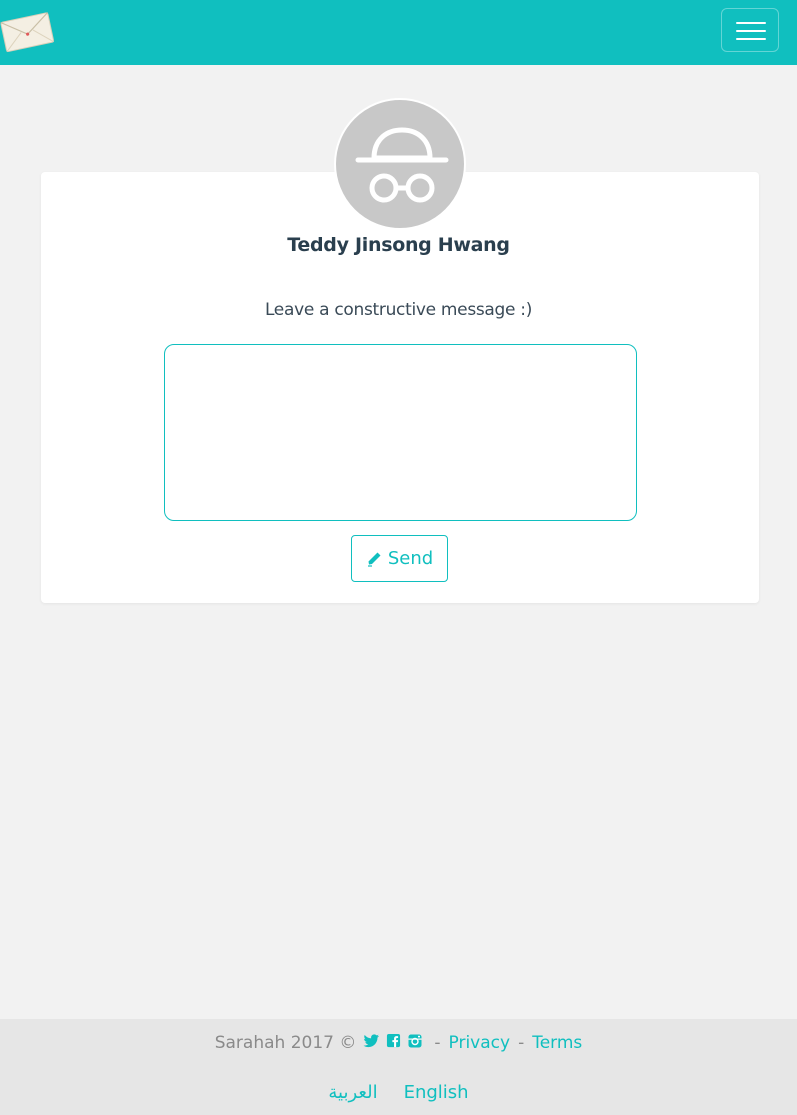  What do you see at coordinates (398, 32) in the screenshot?
I see `top-navbar` at bounding box center [398, 32].